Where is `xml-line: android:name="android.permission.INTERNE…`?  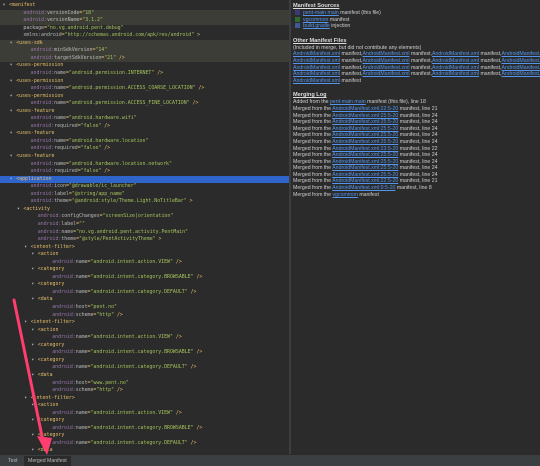 xml-line: android:name="android.permission.INTERNE… is located at coordinates (144, 74).